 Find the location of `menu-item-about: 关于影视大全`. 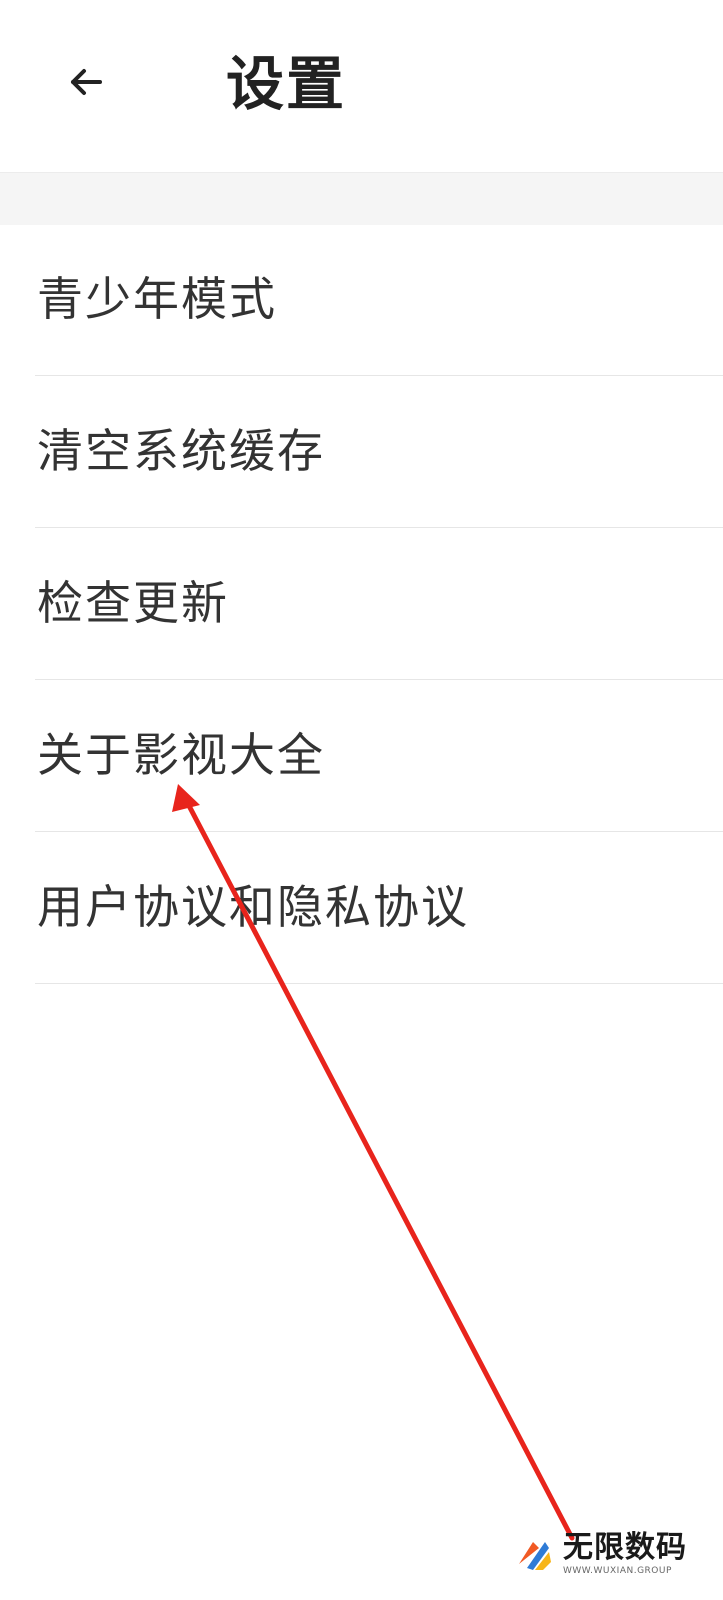

menu-item-about: 关于影视大全 is located at coordinates (361, 756).